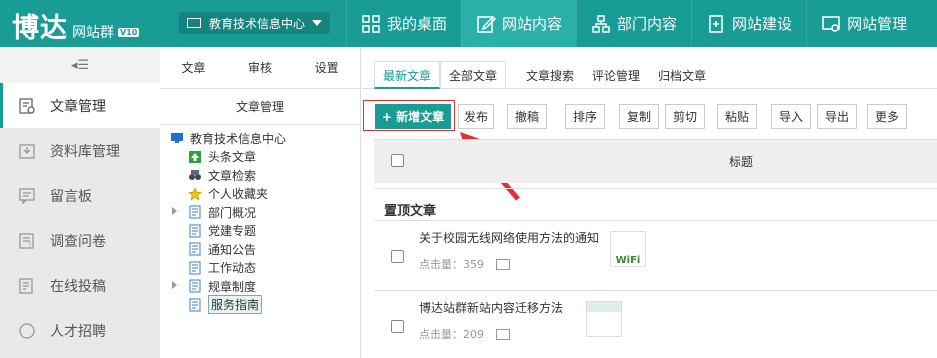  Describe the element at coordinates (27, 151) in the screenshot. I see `download-box-icon` at that location.